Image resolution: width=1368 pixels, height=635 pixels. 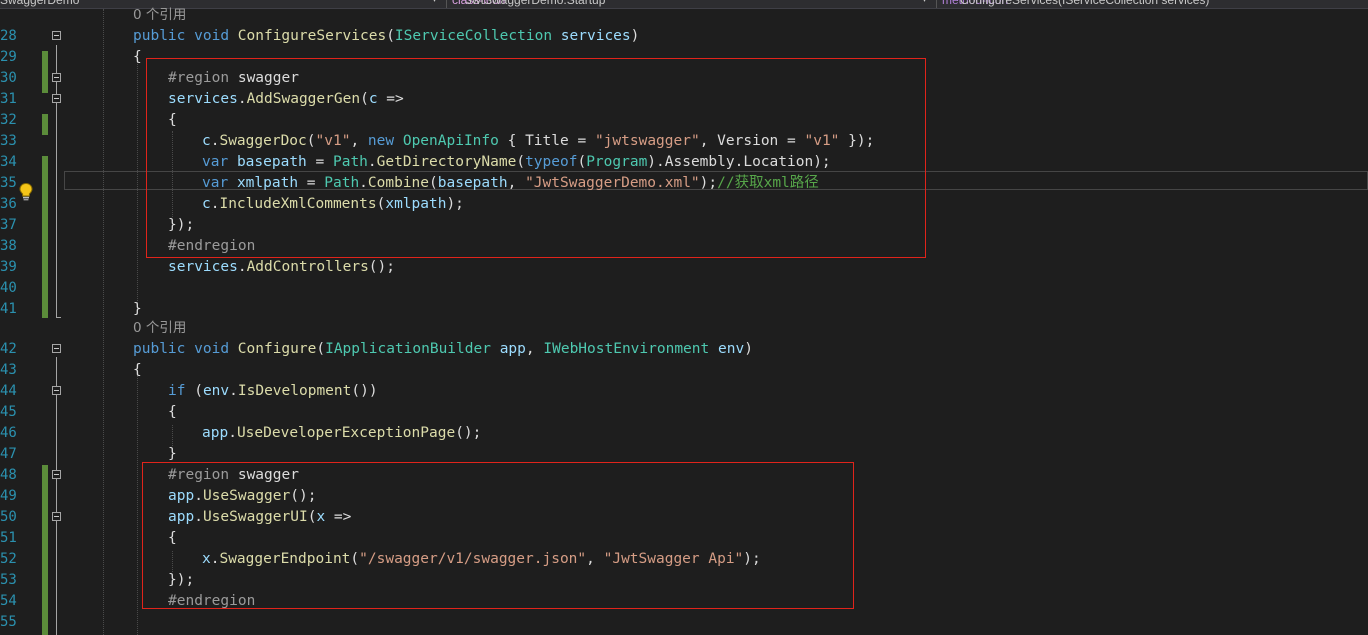 What do you see at coordinates (498, 535) in the screenshot?
I see `highlight-box-configure` at bounding box center [498, 535].